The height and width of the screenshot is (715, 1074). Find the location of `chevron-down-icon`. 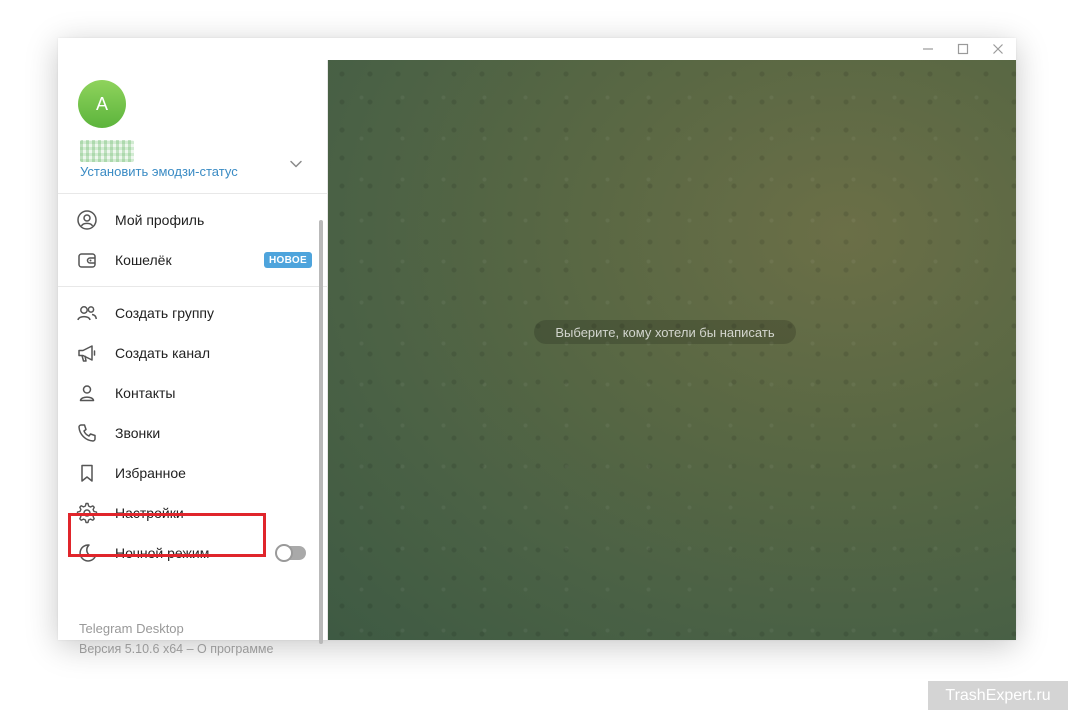

chevron-down-icon is located at coordinates (296, 164).